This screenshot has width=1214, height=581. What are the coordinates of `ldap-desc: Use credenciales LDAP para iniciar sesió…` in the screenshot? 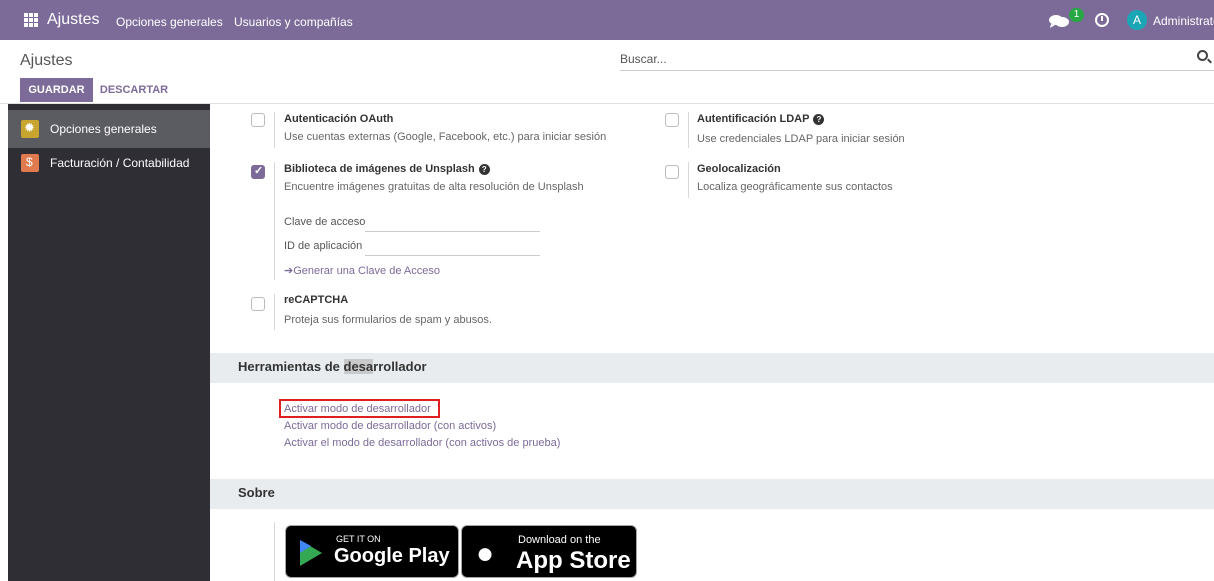 It's located at (801, 139).